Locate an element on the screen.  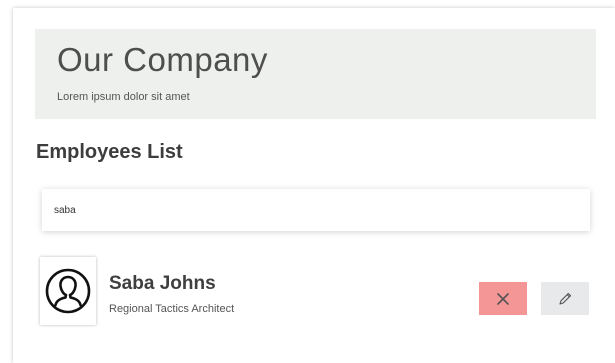
employee-role: Regional Tactics Architect is located at coordinates (172, 309).